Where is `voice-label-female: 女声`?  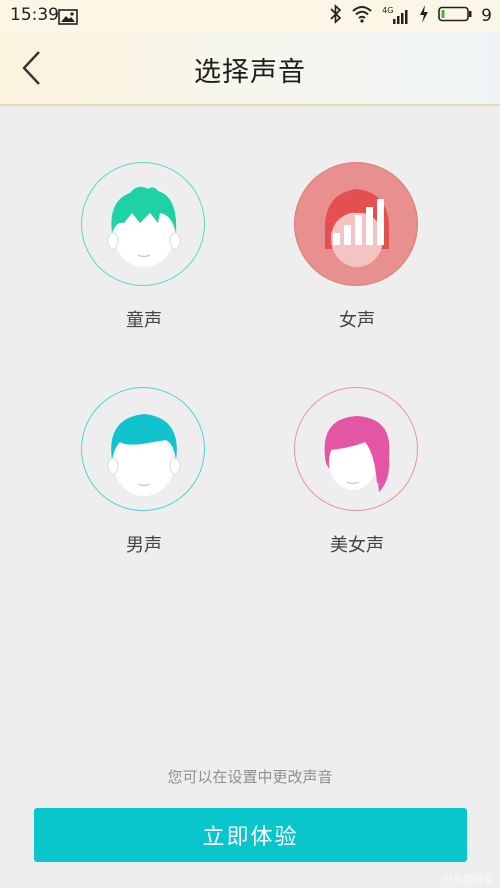
voice-label-female: 女声 is located at coordinates (357, 320).